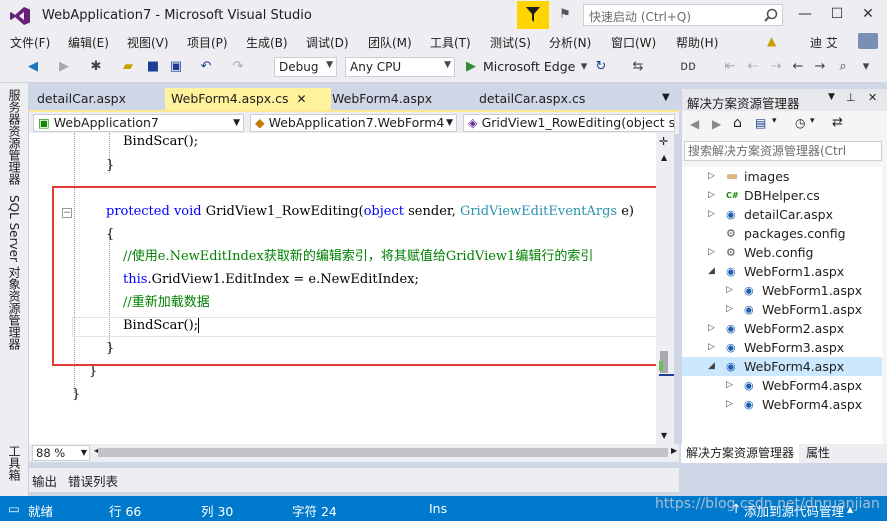 The image size is (887, 521). What do you see at coordinates (14, 137) in the screenshot?
I see `server-explorer-tab: 服务器资源管理器` at bounding box center [14, 137].